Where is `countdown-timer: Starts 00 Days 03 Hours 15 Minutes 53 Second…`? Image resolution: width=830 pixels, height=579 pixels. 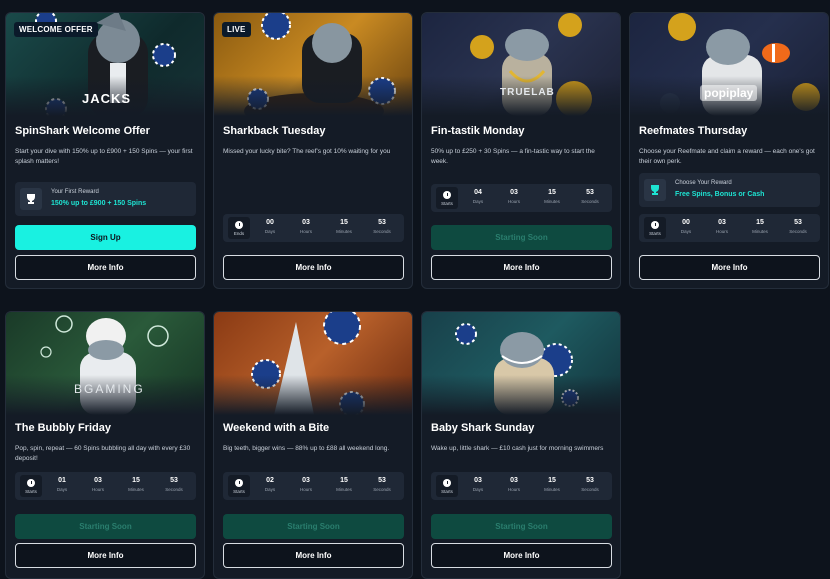 countdown-timer: Starts 00 Days 03 Hours 15 Minutes 53 Second… is located at coordinates (729, 228).